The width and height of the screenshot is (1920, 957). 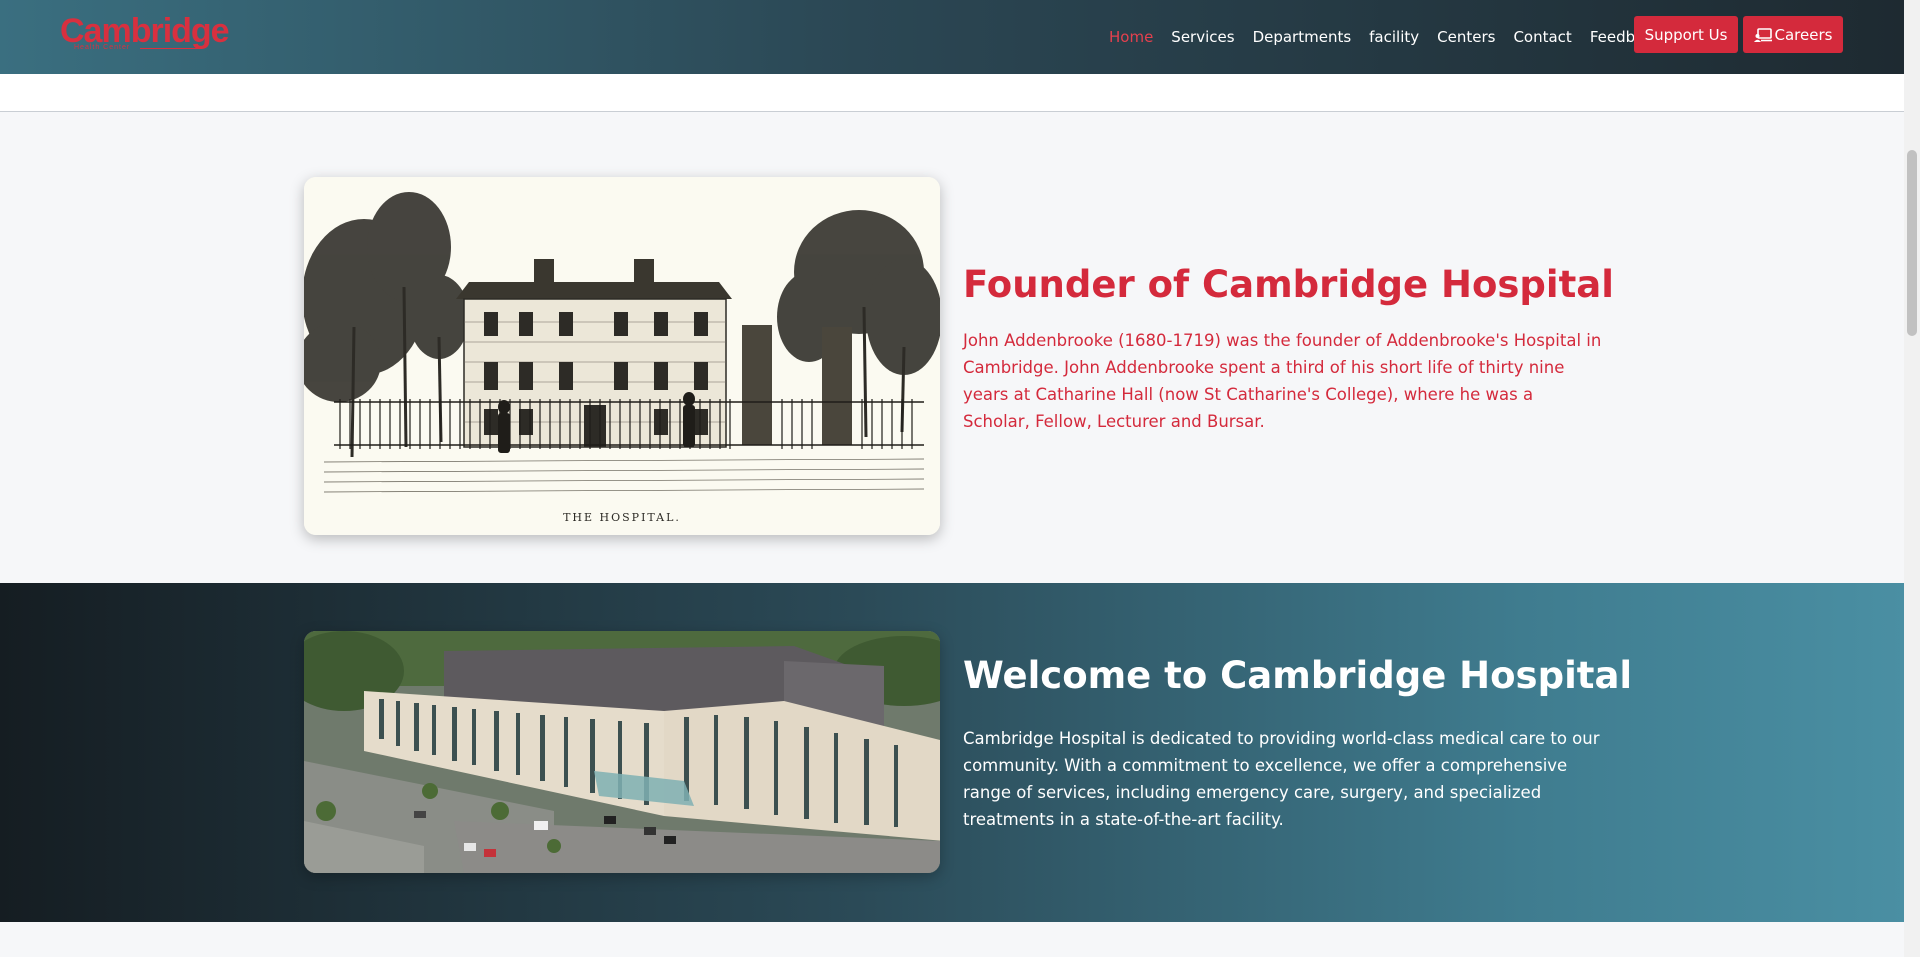 I want to click on logo-subtitle: Health Center, so click(x=102, y=47).